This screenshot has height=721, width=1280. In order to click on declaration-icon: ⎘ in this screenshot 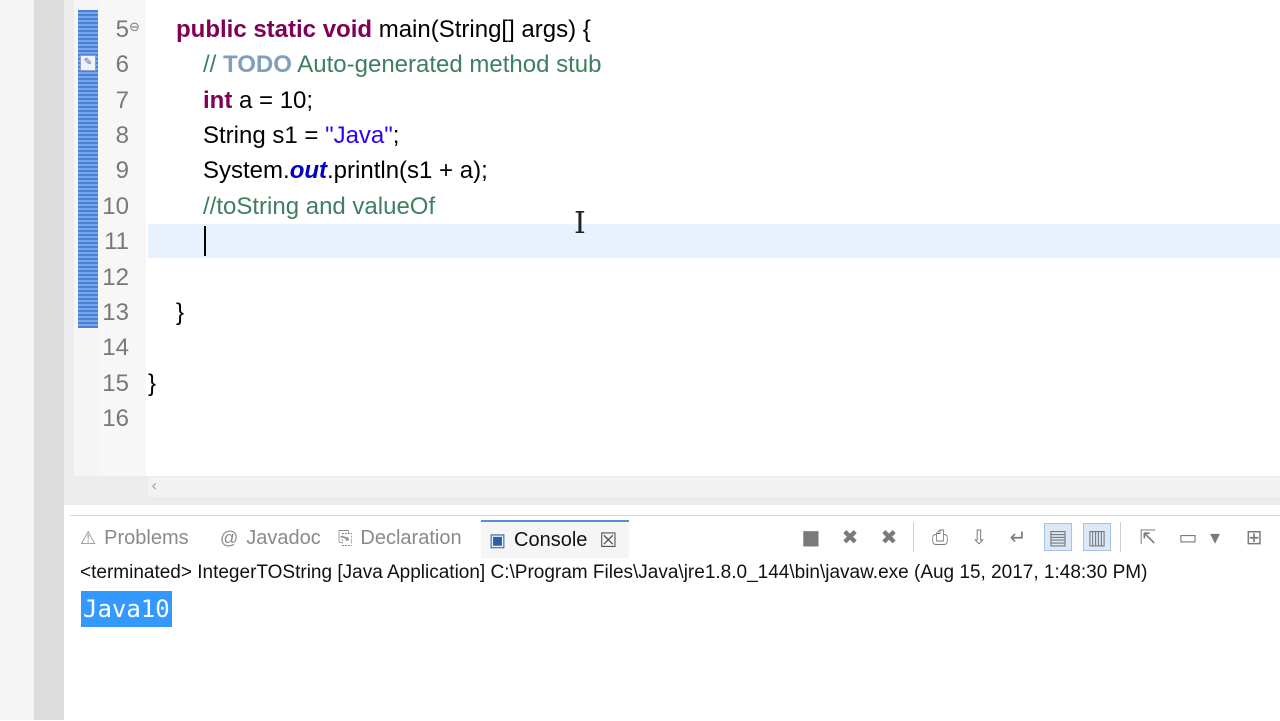, I will do `click(345, 537)`.